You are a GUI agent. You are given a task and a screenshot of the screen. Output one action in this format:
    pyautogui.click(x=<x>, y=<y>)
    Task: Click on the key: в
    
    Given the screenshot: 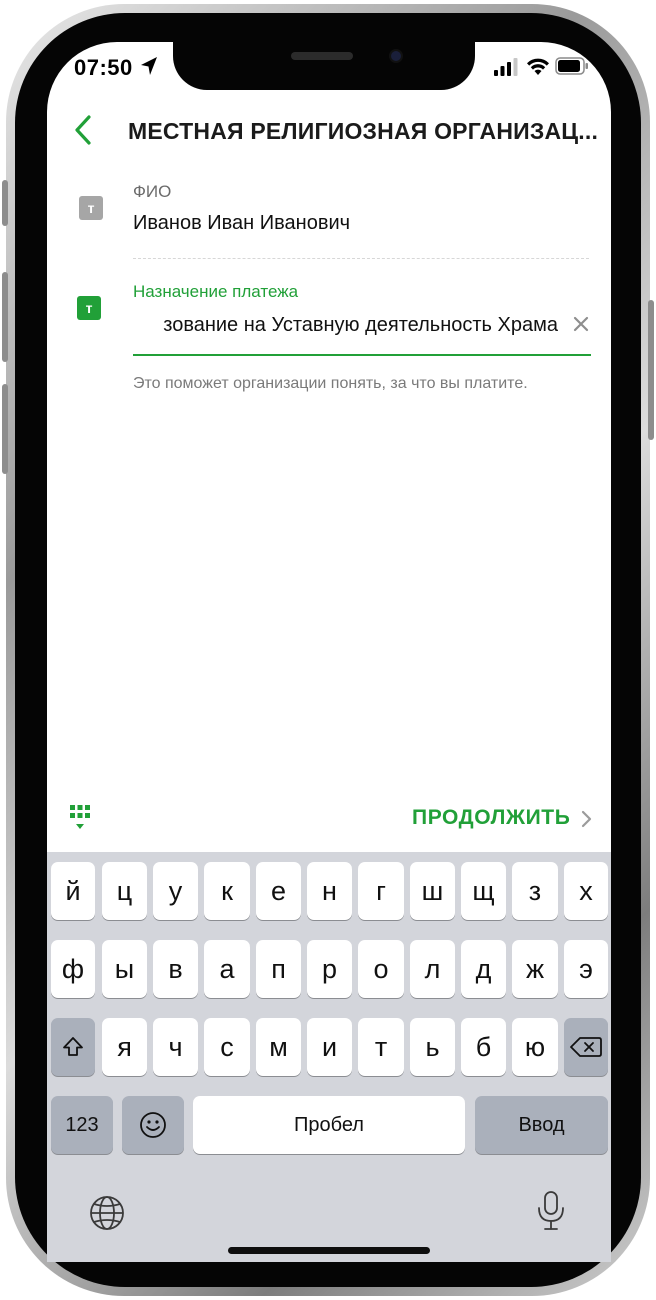 What is the action you would take?
    pyautogui.click(x=175, y=969)
    